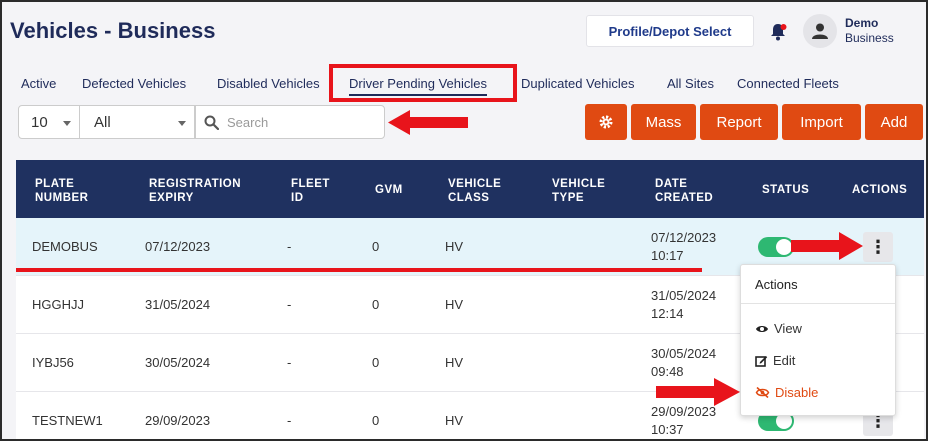 The width and height of the screenshot is (928, 441). Describe the element at coordinates (178, 420) in the screenshot. I see `registration-expiry: 29/09/2023` at that location.